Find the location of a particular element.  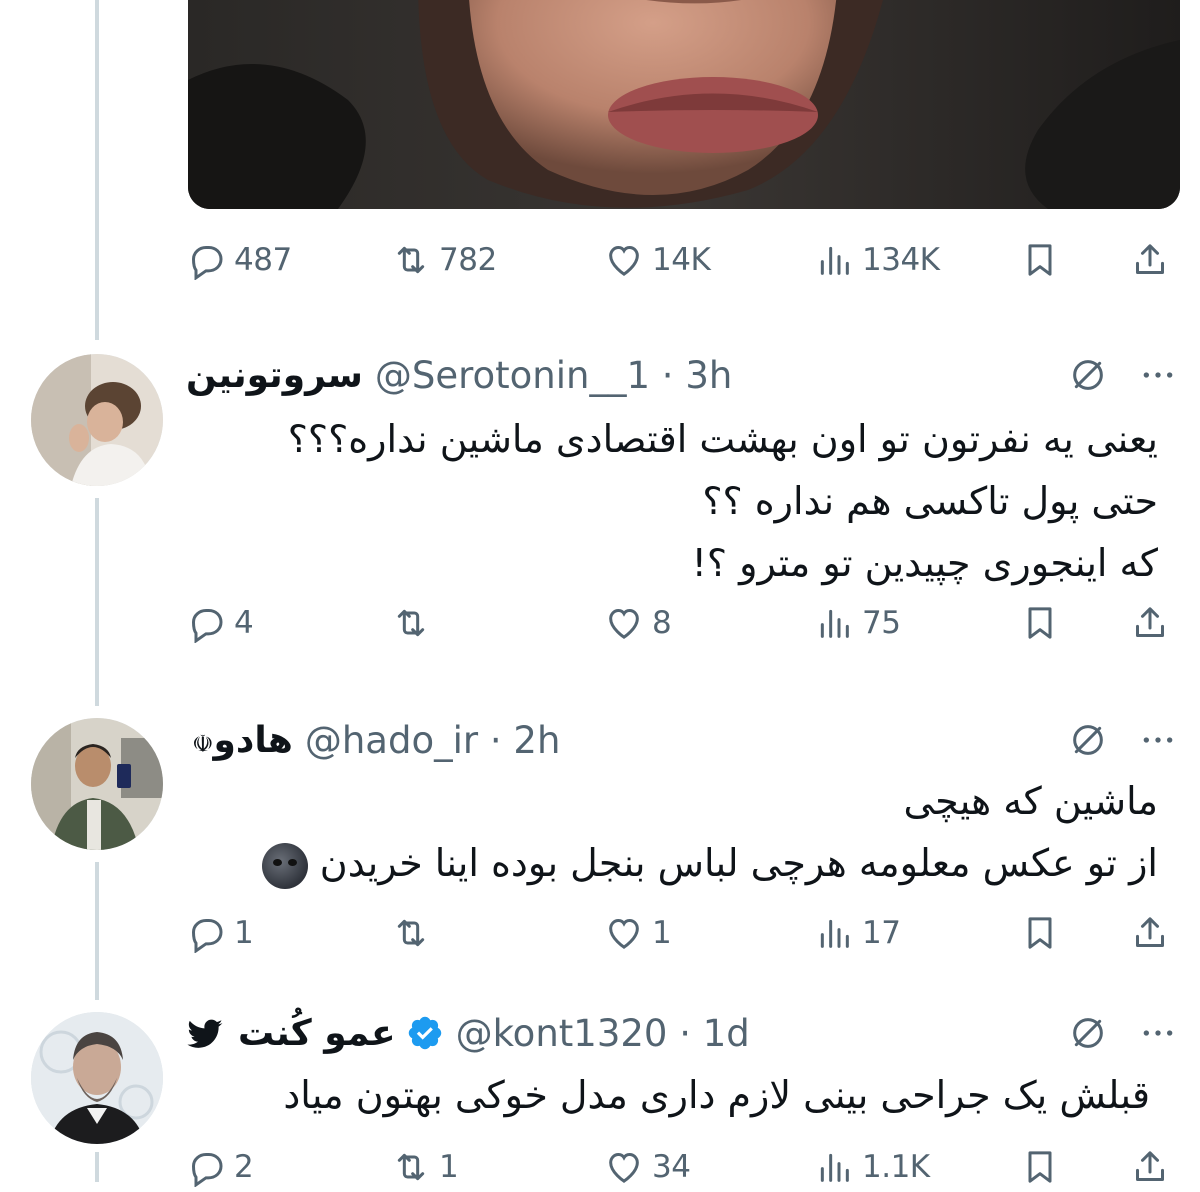

like-button: 8 is located at coordinates (638, 623).